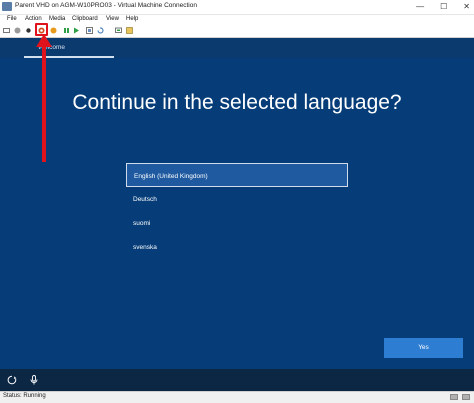  Describe the element at coordinates (466, 397) in the screenshot. I see `mouse-indicator-icon` at that location.